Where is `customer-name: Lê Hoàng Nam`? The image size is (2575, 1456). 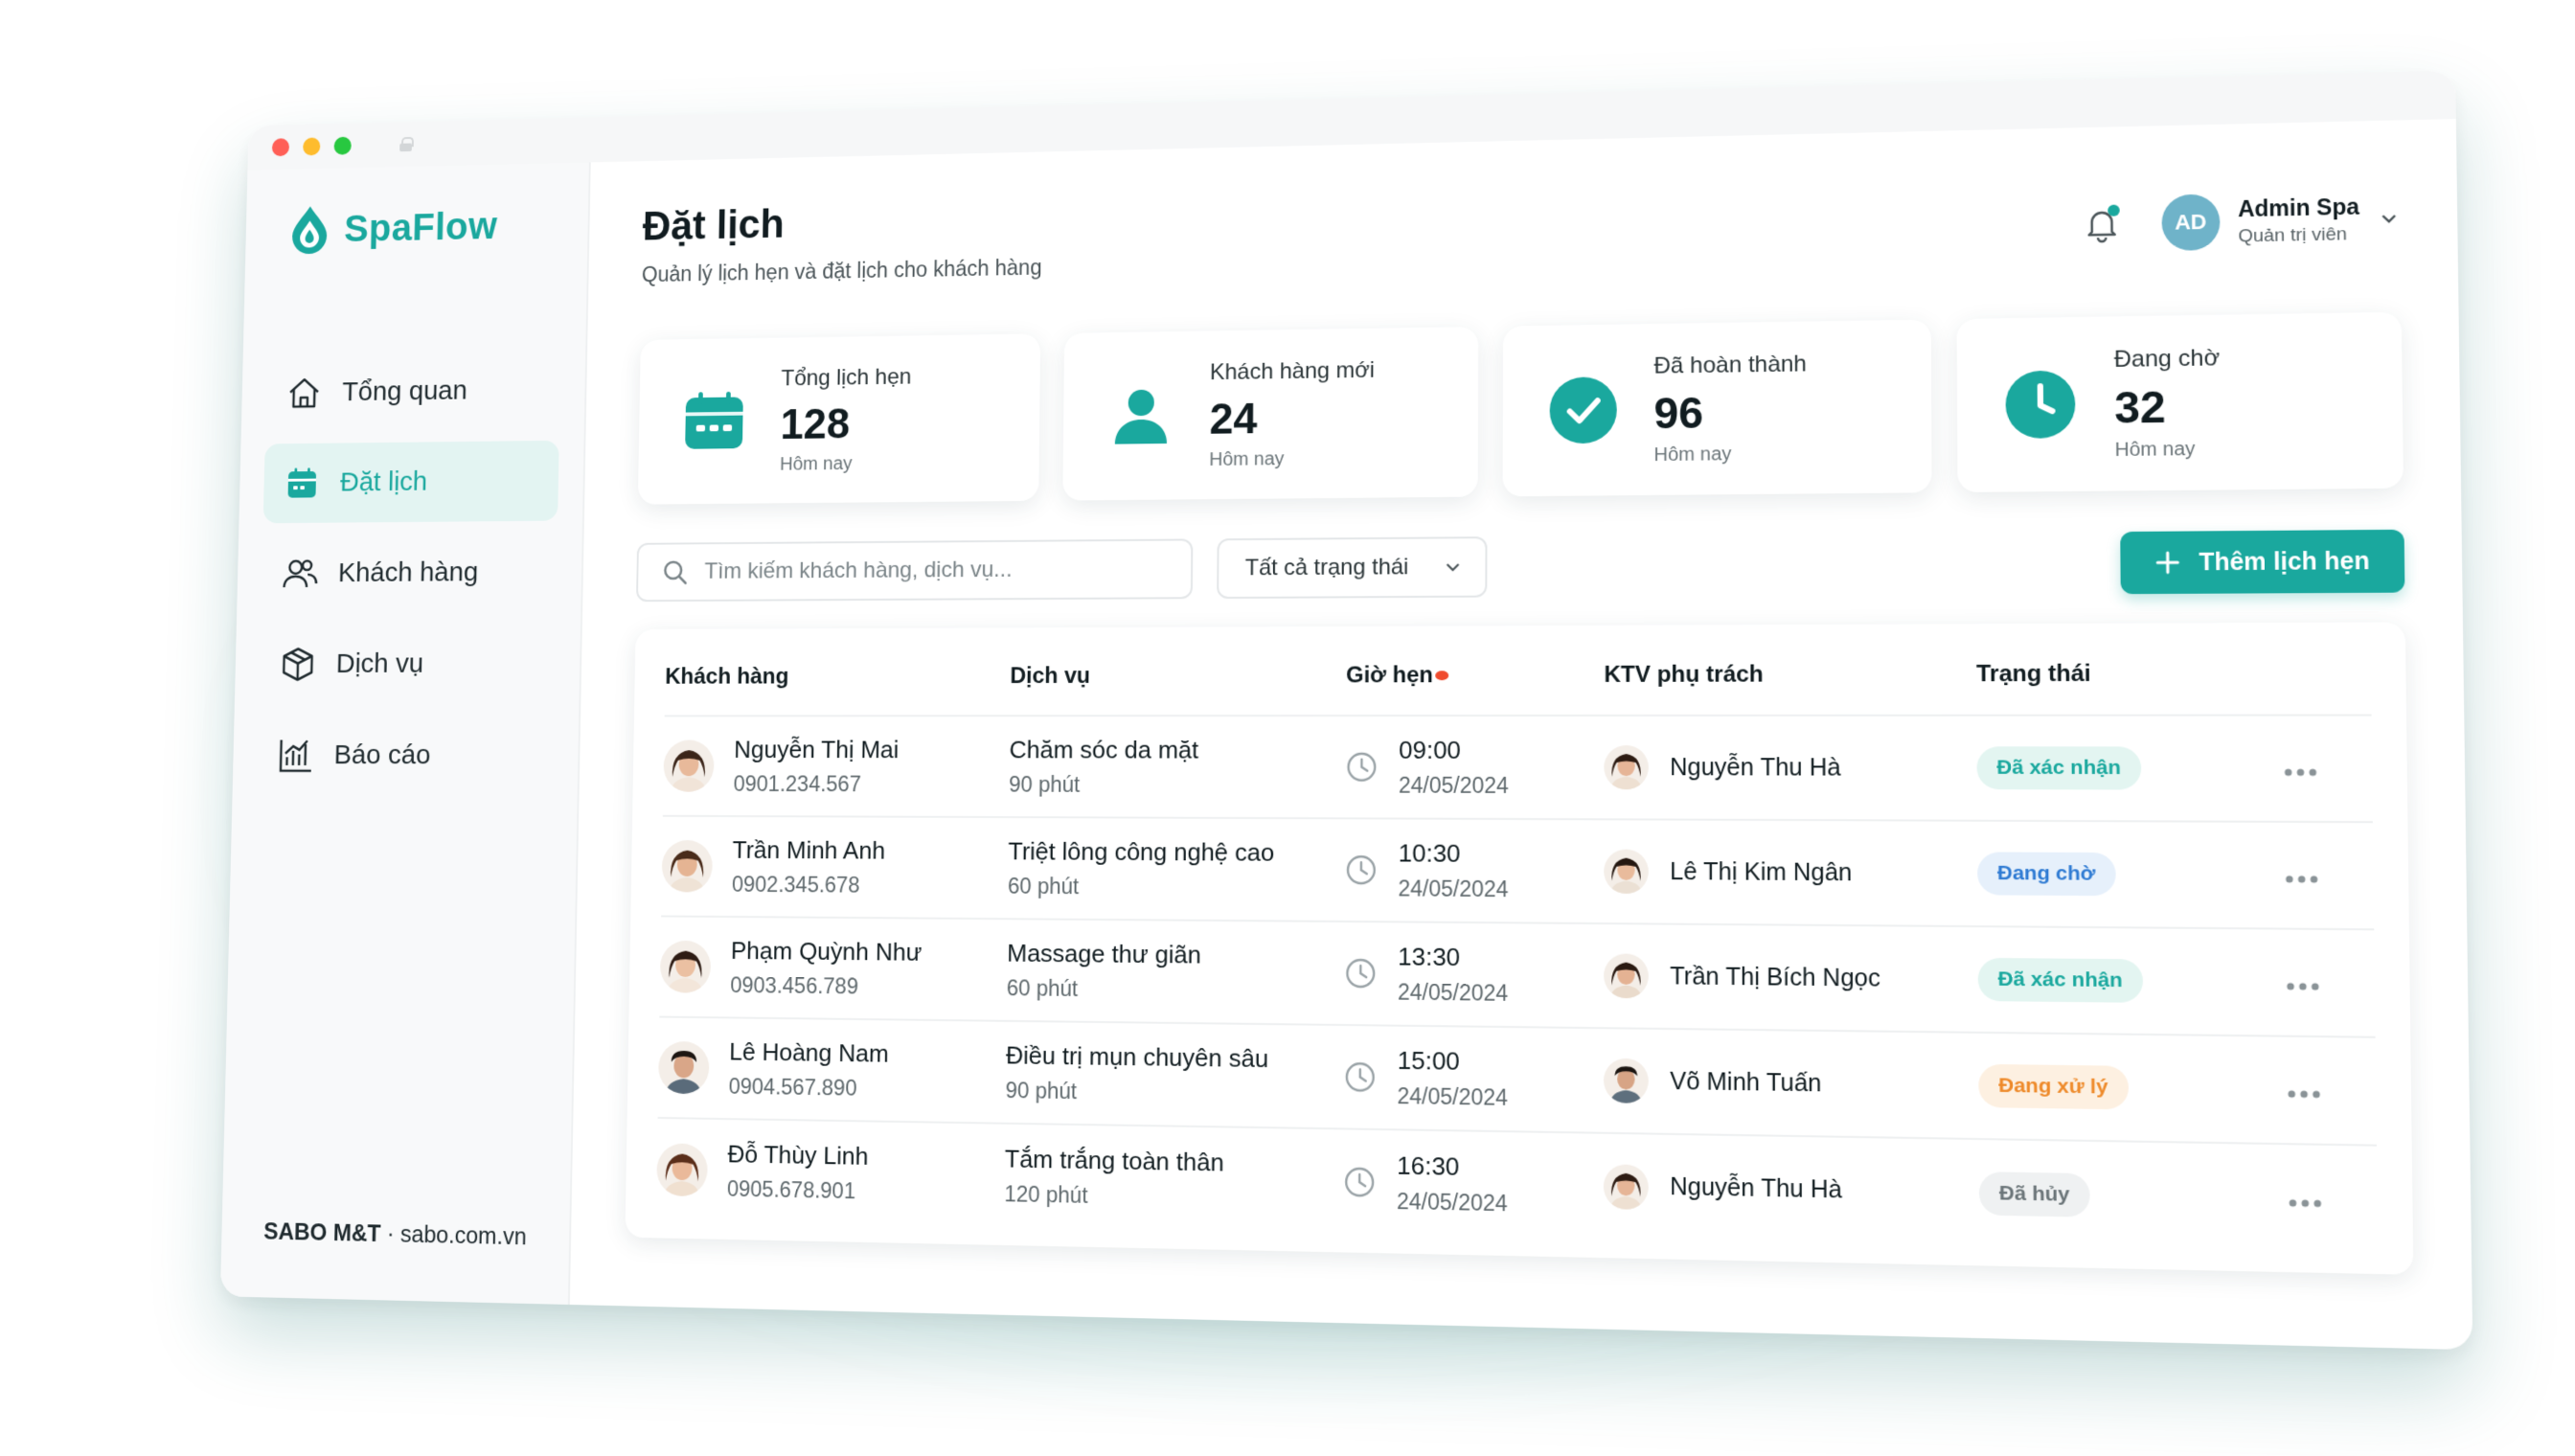
customer-name: Lê Hoàng Nam is located at coordinates (809, 1053).